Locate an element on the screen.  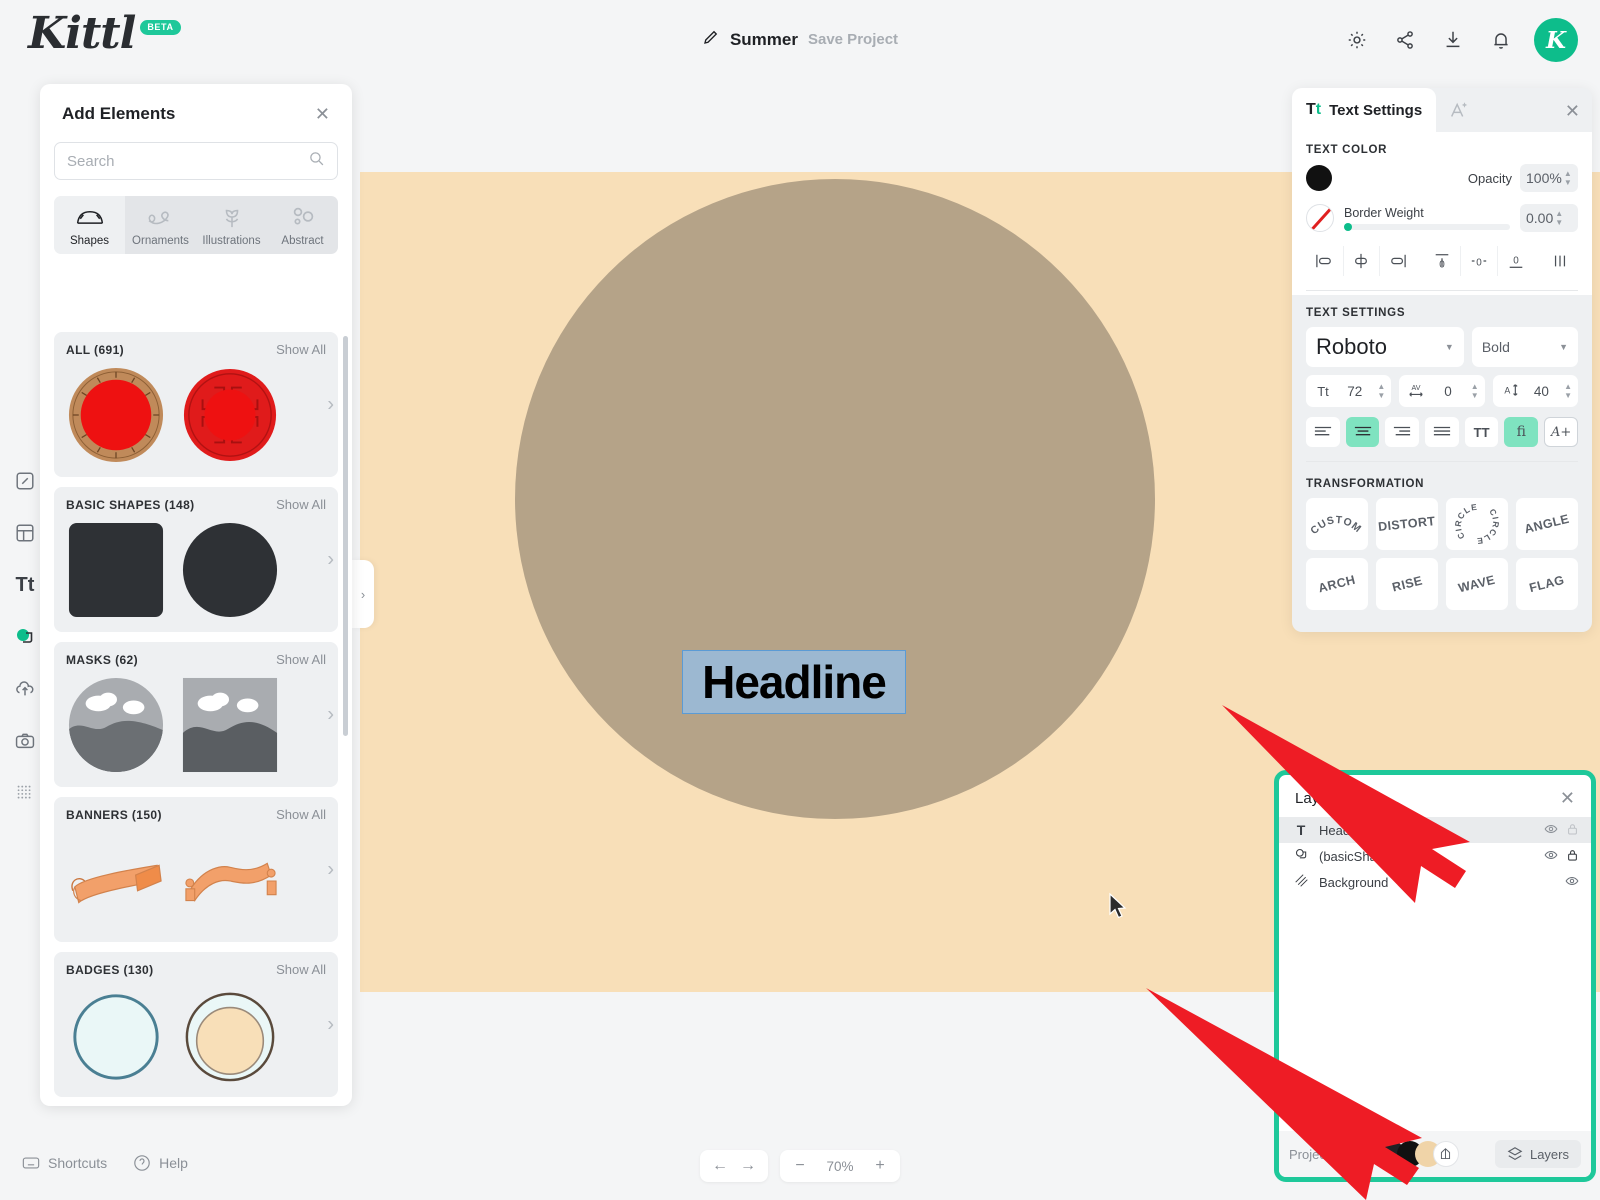
border-weight-input: 0.00 ▲ ▼ is located at coordinates (1549, 218).